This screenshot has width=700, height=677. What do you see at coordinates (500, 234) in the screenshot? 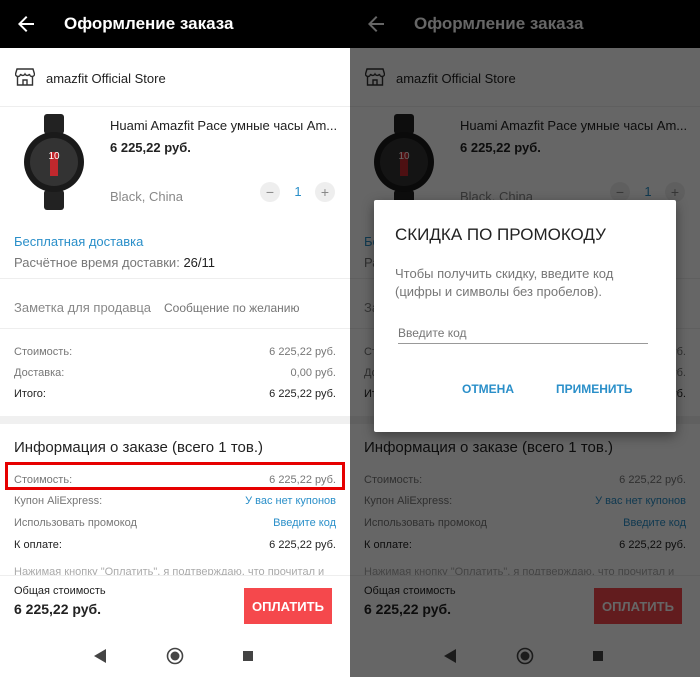
I see `dialog-title: СКИДКА ПО ПРОМОКОДУ` at bounding box center [500, 234].